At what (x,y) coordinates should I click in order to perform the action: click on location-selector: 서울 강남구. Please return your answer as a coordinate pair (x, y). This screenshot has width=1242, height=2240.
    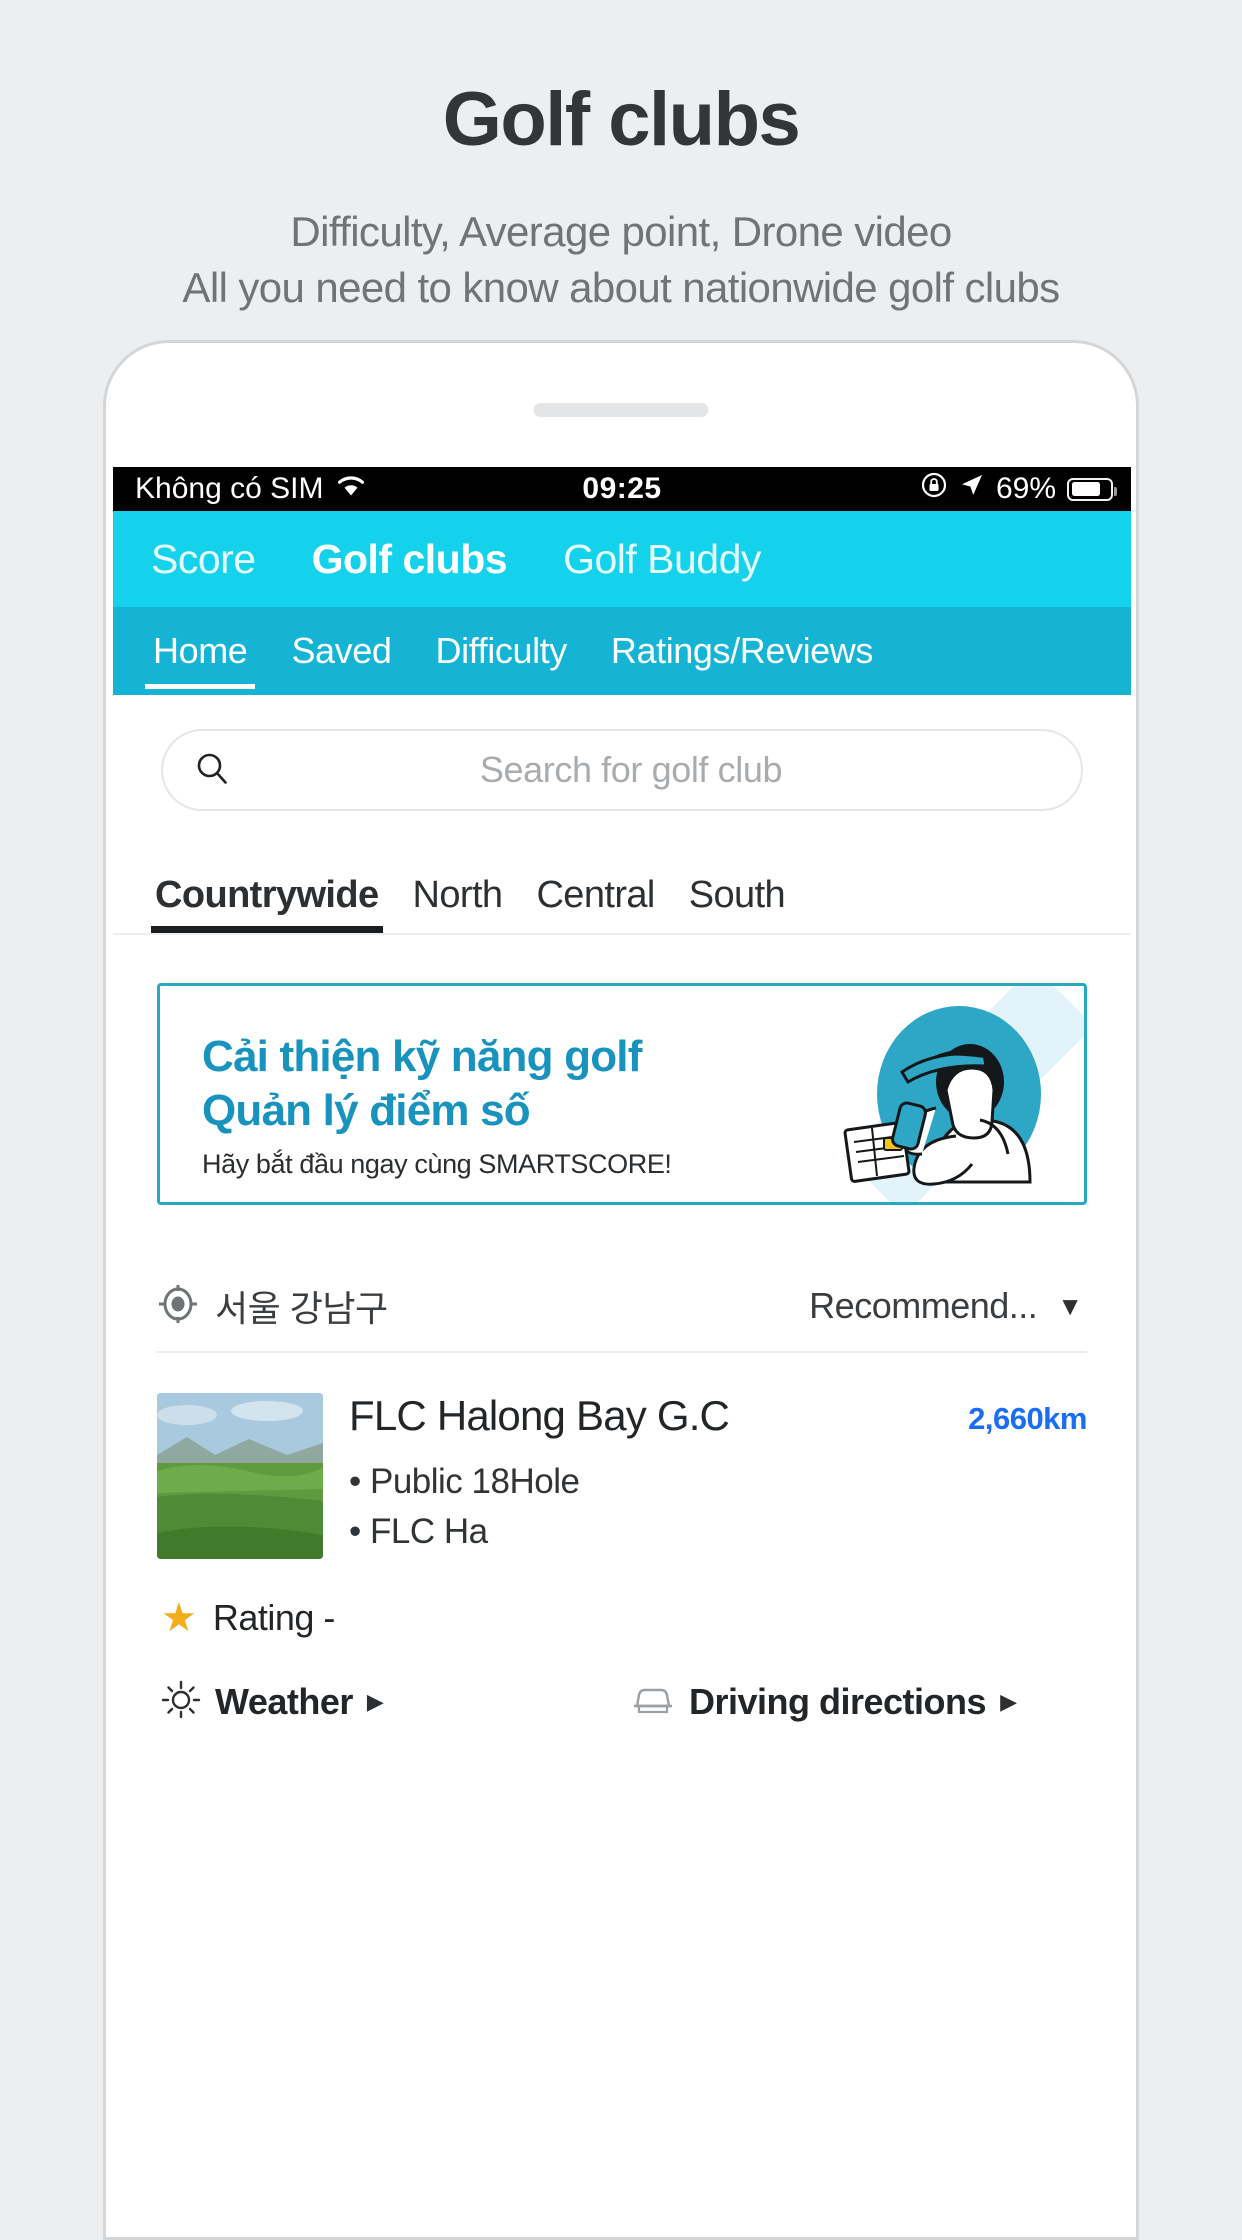
    Looking at the image, I should click on (272, 1306).